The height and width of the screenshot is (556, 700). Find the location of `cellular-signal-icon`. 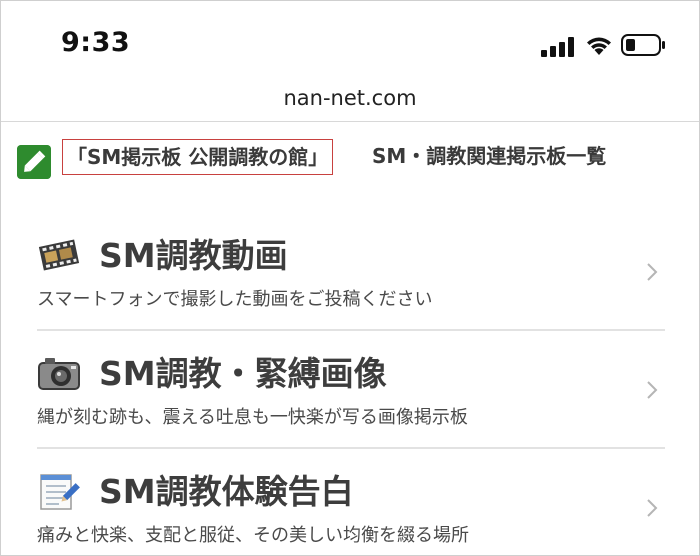

cellular-signal-icon is located at coordinates (557, 47).